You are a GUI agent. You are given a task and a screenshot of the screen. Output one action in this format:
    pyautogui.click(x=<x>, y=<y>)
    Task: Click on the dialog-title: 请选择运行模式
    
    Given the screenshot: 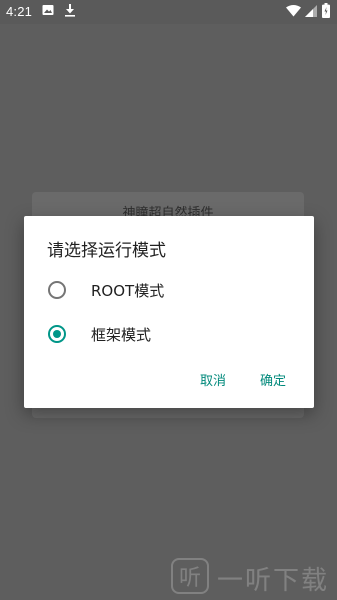 What is the action you would take?
    pyautogui.click(x=106, y=251)
    